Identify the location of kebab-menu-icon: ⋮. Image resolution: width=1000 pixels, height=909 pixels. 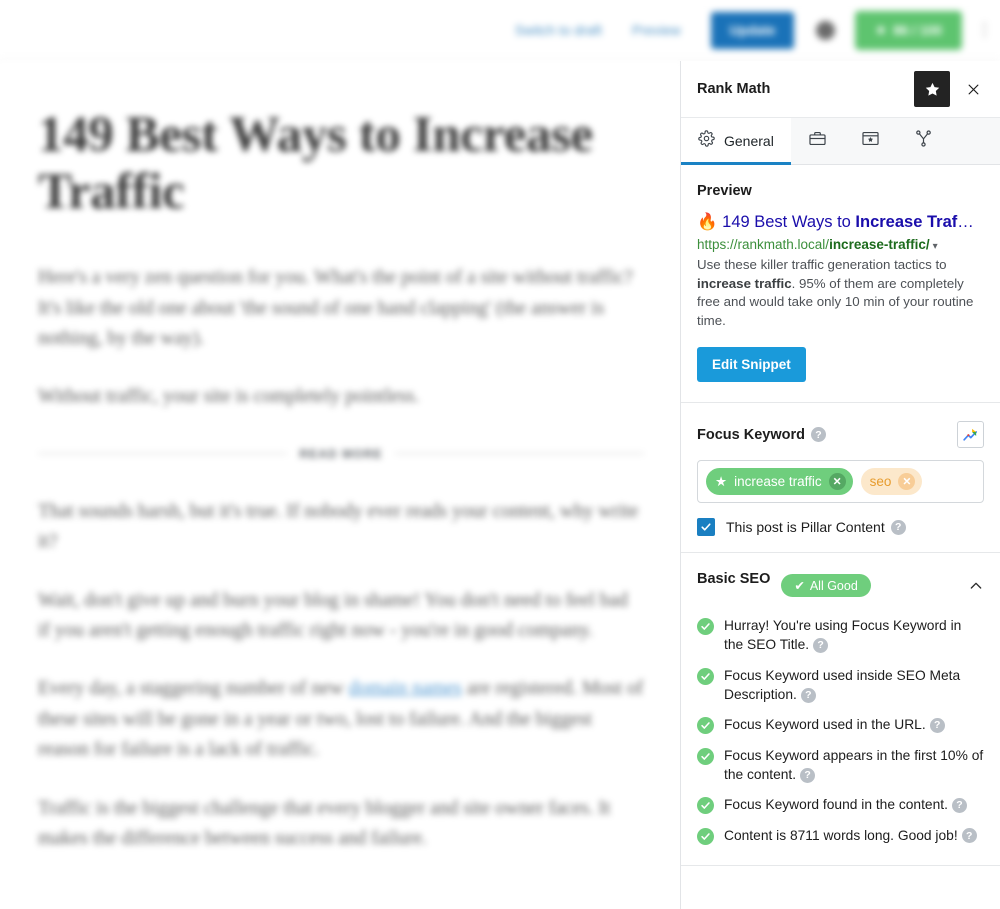
(984, 29).